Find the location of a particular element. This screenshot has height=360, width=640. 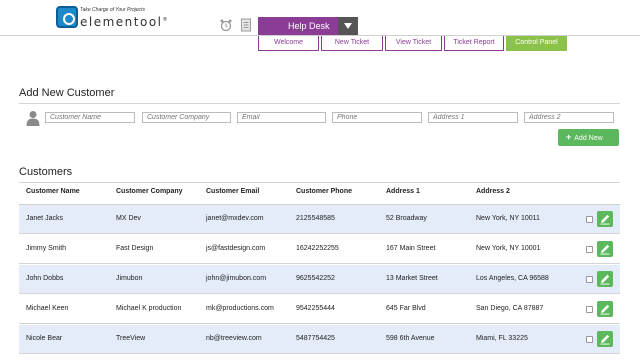

address-1-cell: 598 6th Avenue is located at coordinates (410, 338).